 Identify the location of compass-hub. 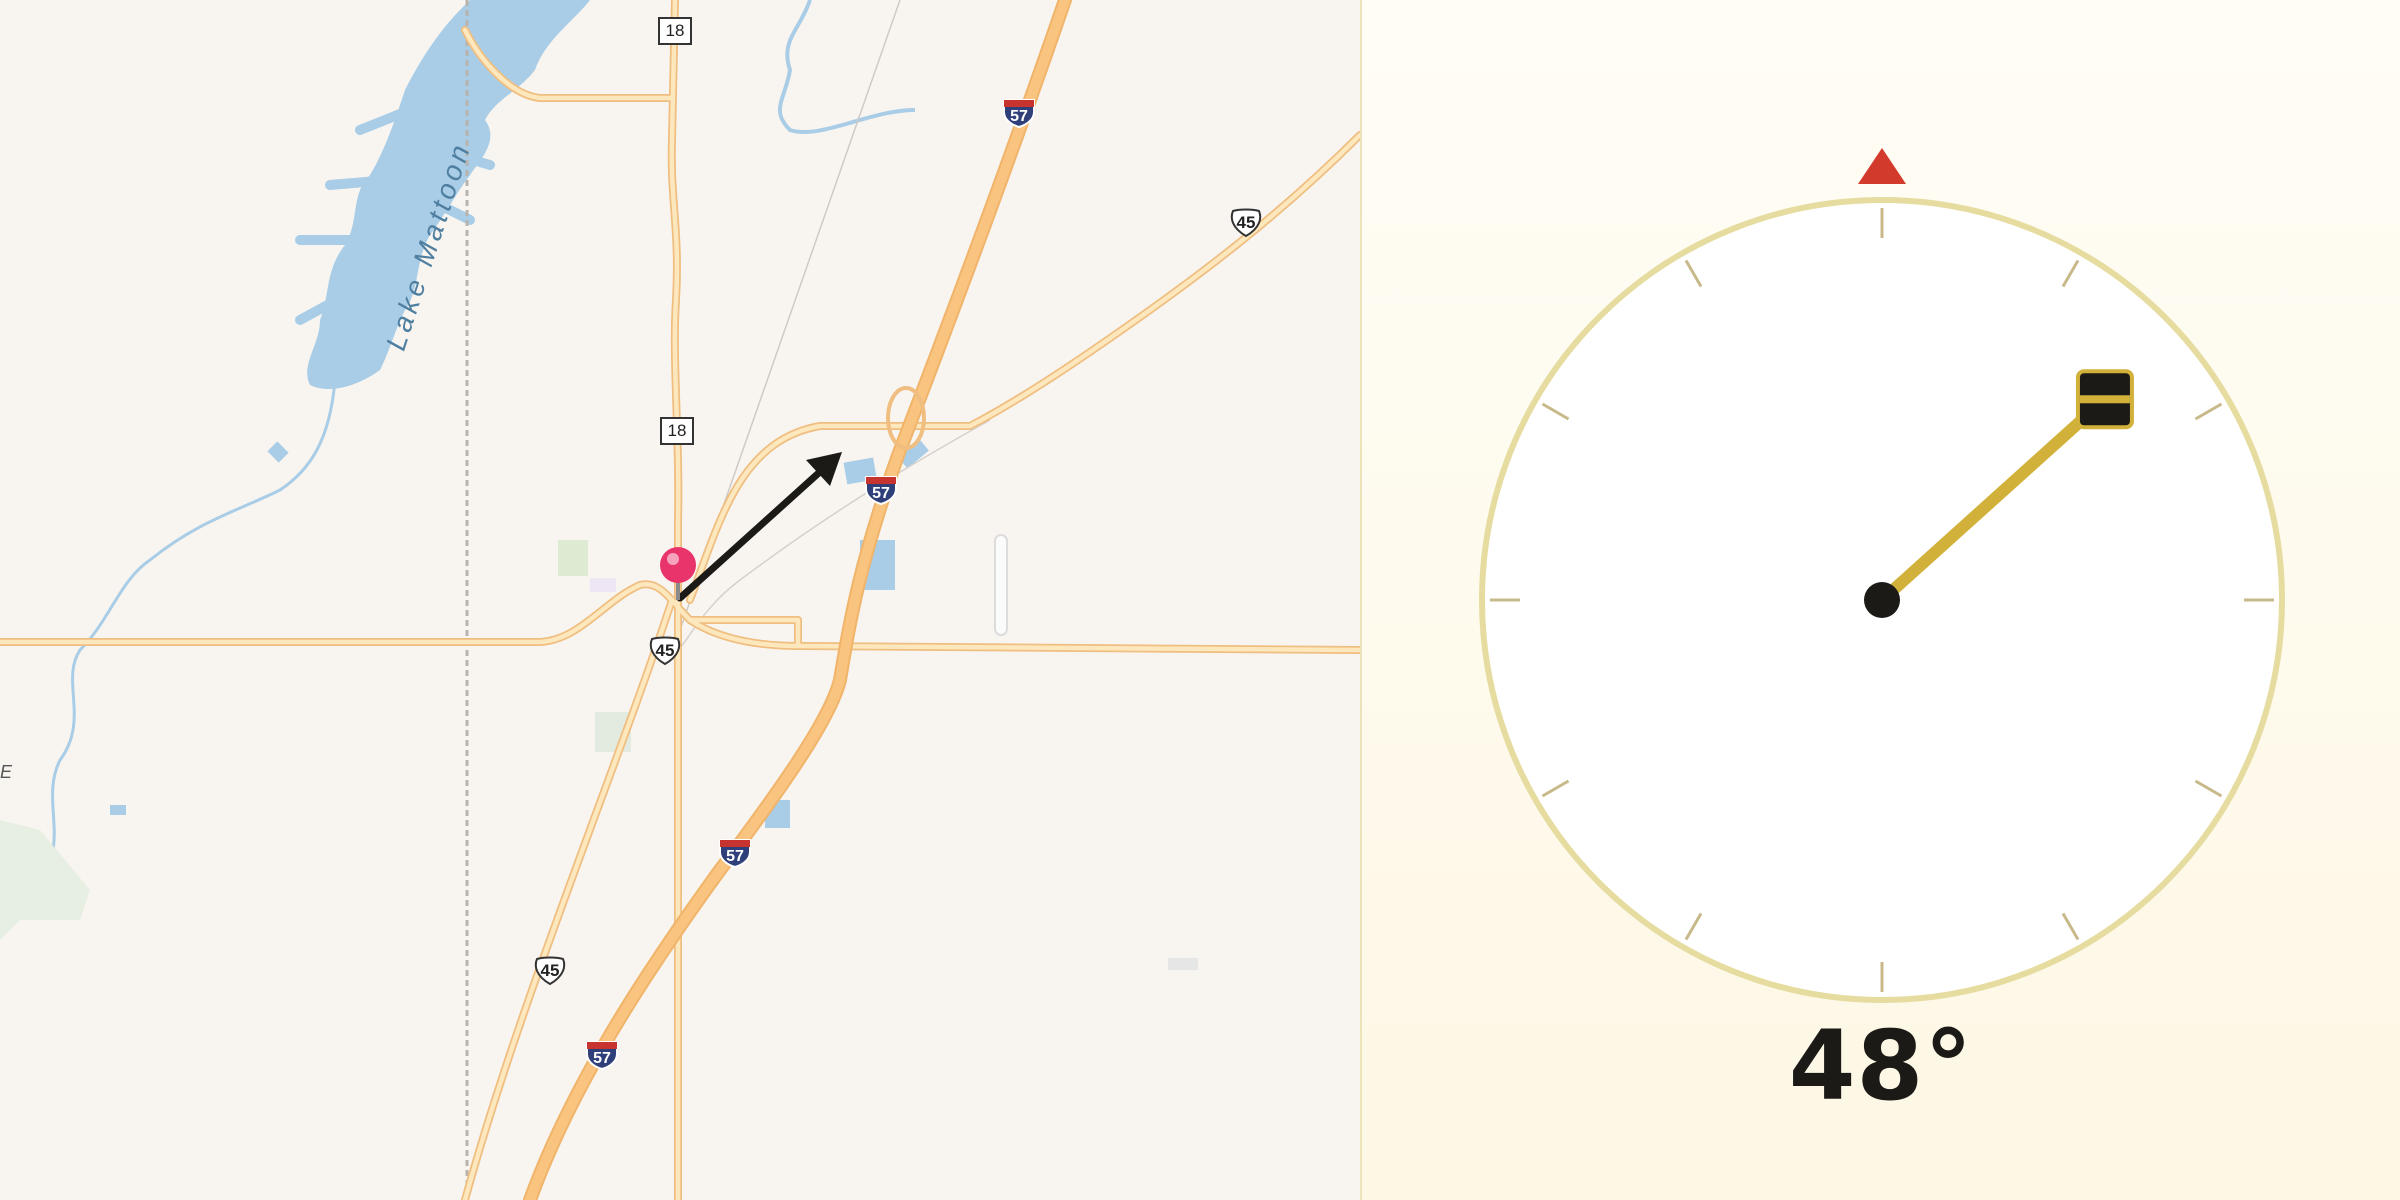
(1882, 600).